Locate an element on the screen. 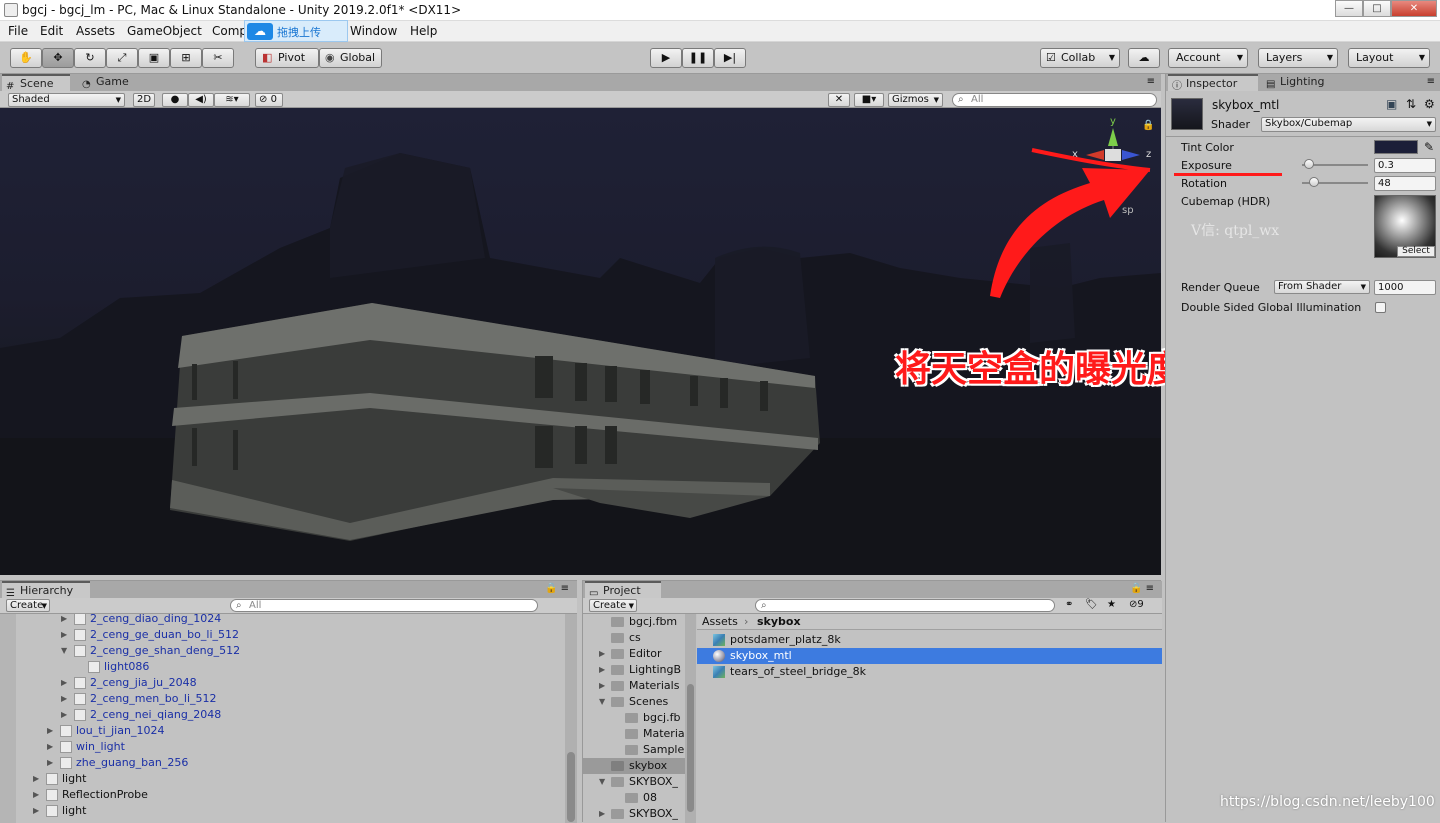 The width and height of the screenshot is (1440, 823). folder-item: 08 is located at coordinates (655, 798).